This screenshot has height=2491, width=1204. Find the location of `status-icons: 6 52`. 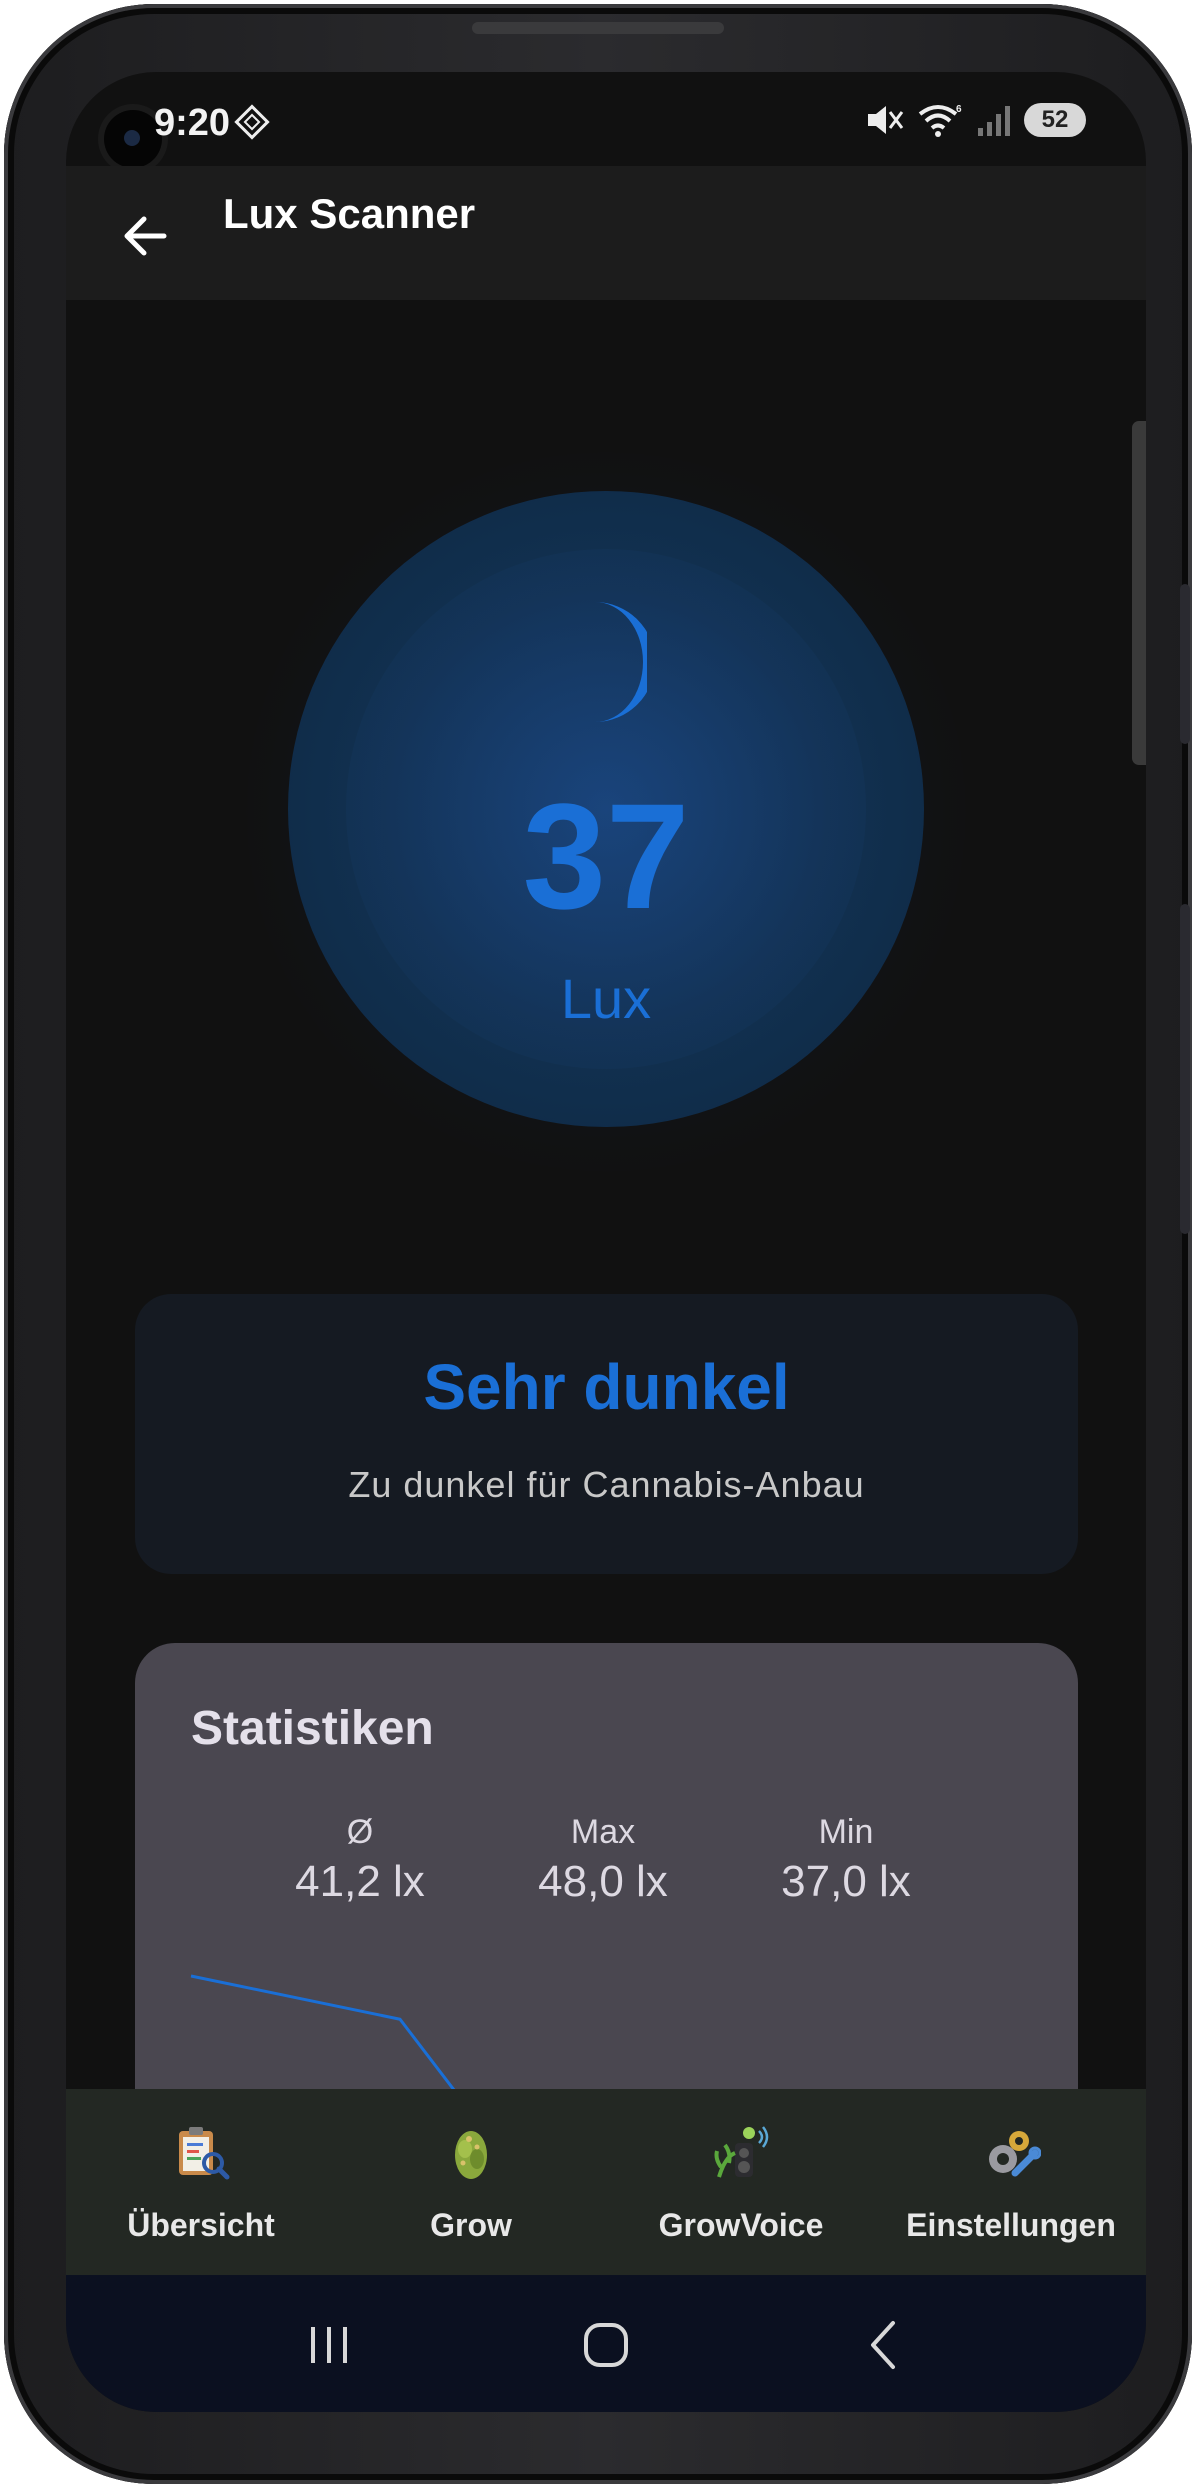

status-icons: 6 52 is located at coordinates (975, 120).